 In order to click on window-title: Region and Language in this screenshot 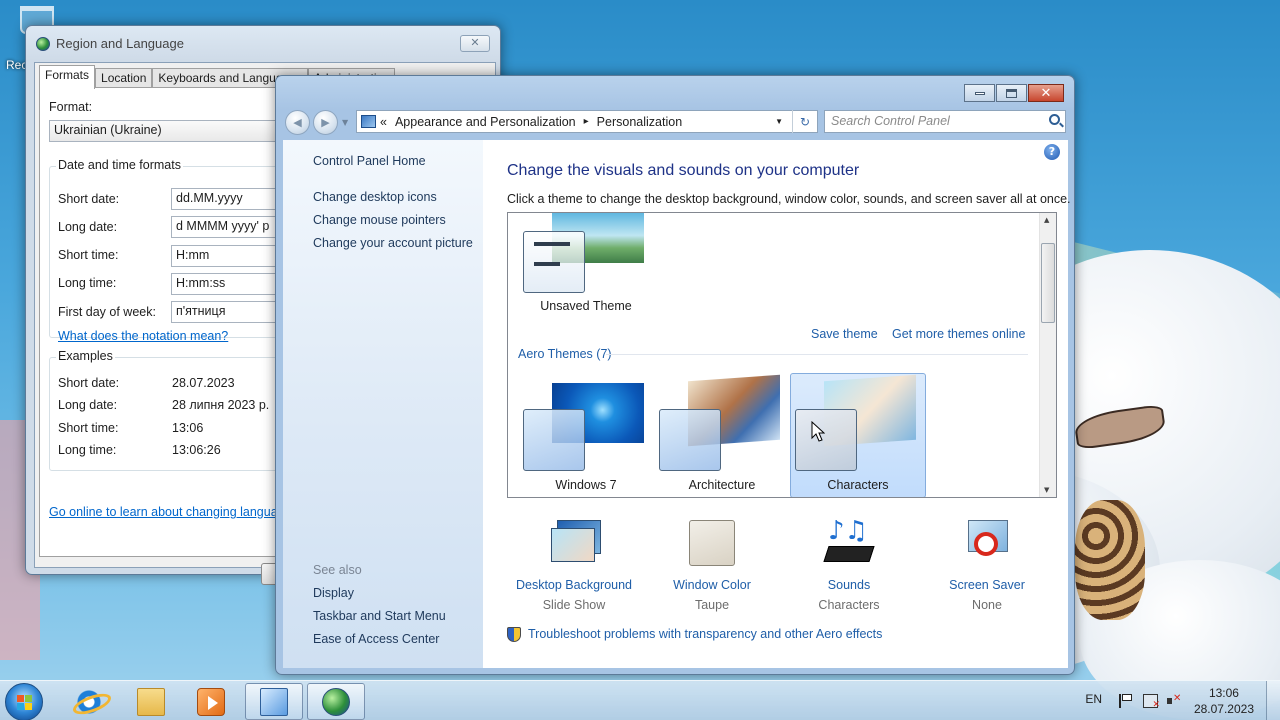, I will do `click(120, 43)`.